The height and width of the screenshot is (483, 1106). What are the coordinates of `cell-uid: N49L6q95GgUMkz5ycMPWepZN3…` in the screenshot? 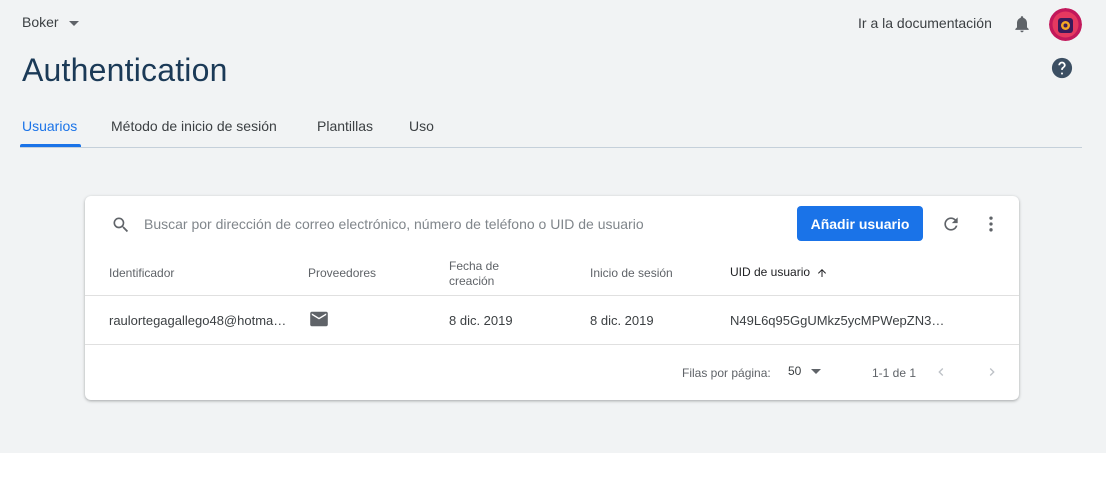 It's located at (837, 320).